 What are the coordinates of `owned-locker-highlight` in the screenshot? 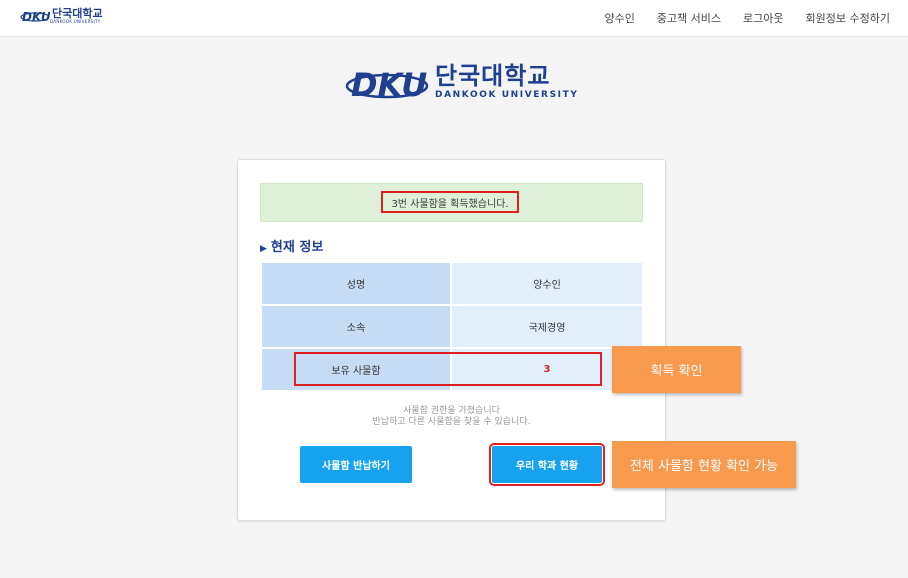 It's located at (448, 369).